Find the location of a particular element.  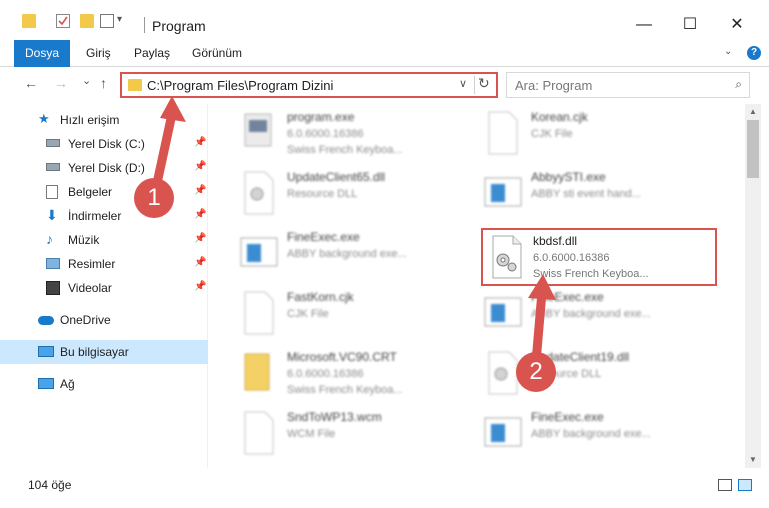

sidebar-item-label: OneDrive is located at coordinates (85, 320).